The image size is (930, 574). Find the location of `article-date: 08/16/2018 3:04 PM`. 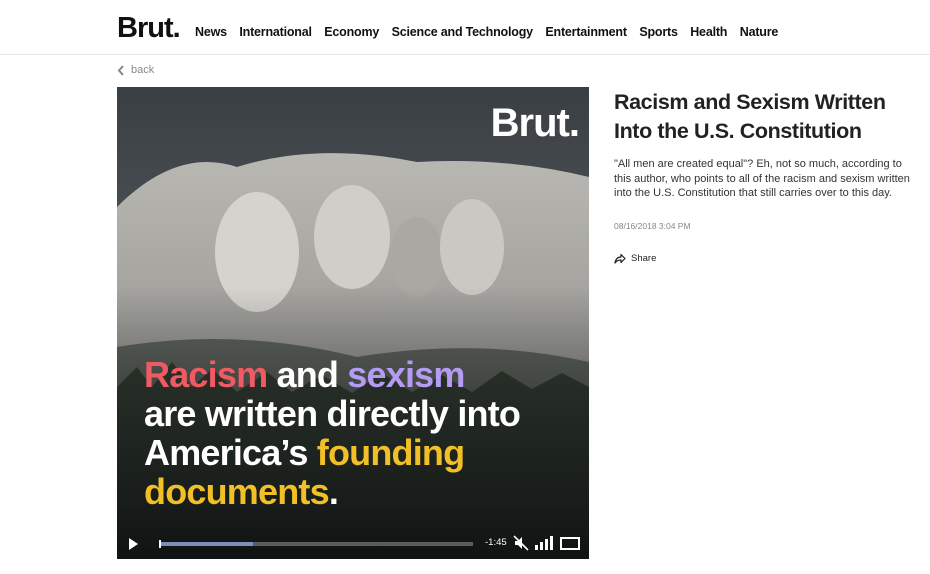

article-date: 08/16/2018 3:04 PM is located at coordinates (652, 226).